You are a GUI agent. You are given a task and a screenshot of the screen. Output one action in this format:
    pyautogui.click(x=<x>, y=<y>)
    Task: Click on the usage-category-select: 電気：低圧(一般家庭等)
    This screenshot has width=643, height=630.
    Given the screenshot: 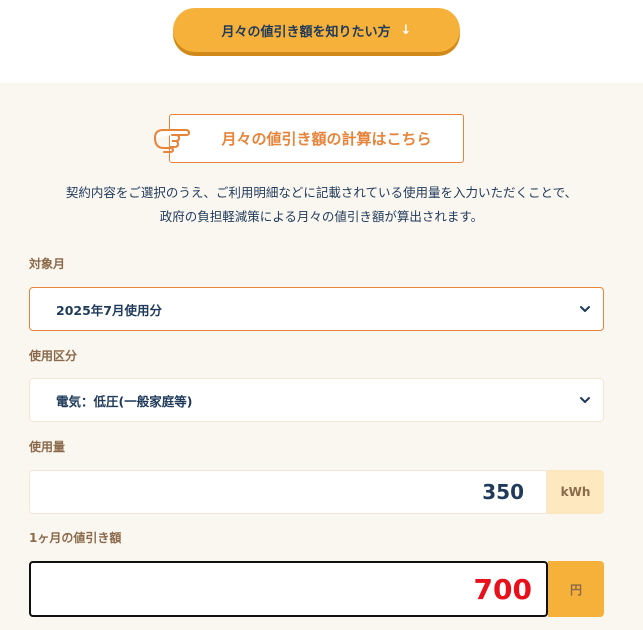 What is the action you would take?
    pyautogui.click(x=316, y=400)
    